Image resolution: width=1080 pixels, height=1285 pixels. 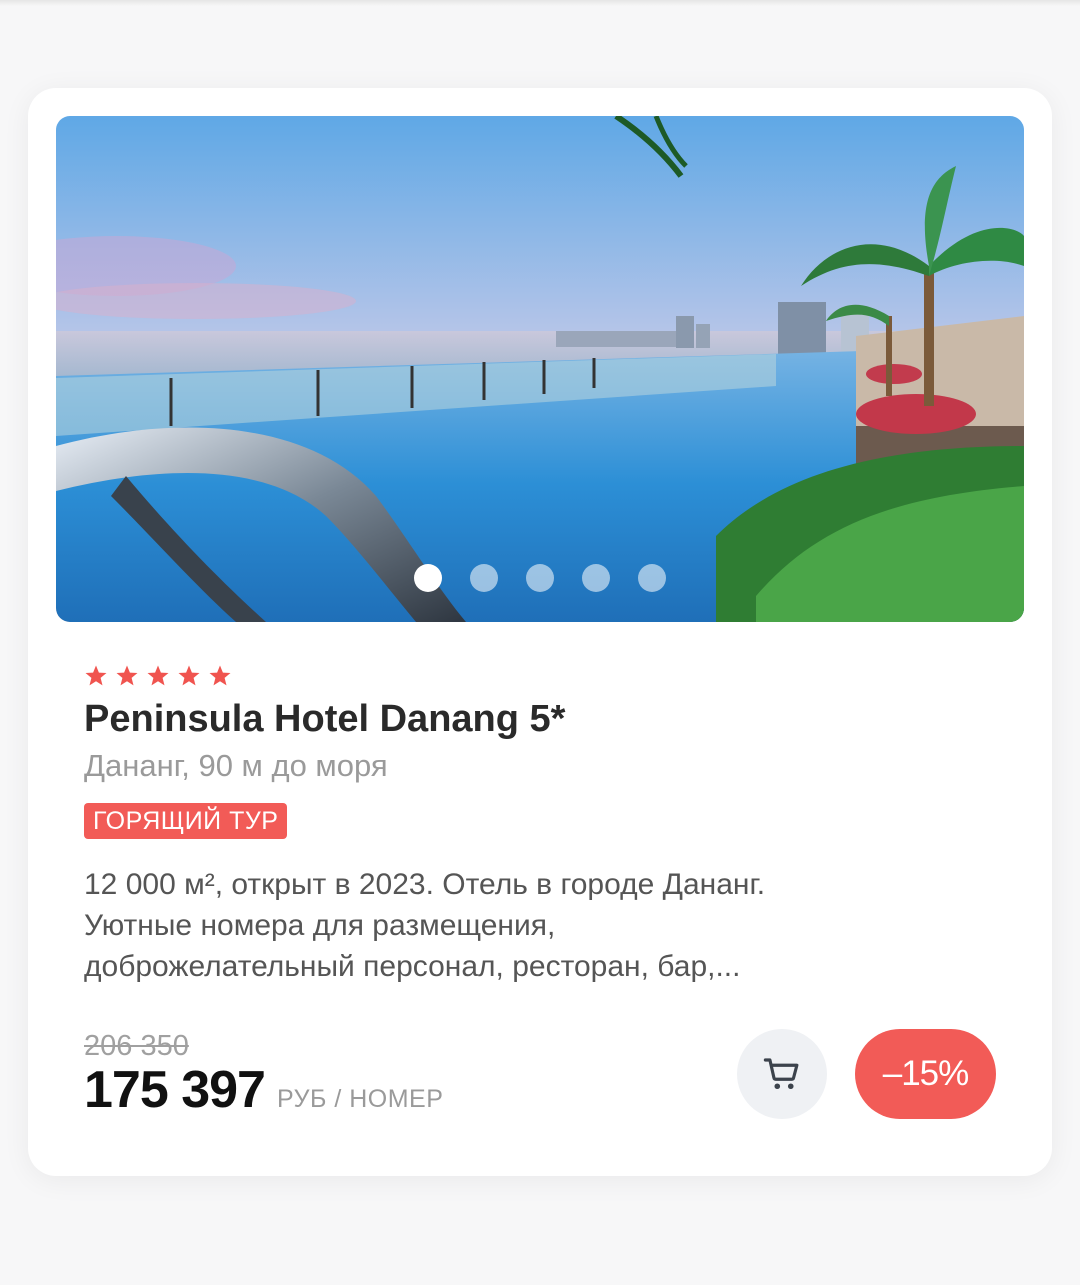 What do you see at coordinates (360, 1099) in the screenshot?
I see `price-unit: РУБ / НОМЕР` at bounding box center [360, 1099].